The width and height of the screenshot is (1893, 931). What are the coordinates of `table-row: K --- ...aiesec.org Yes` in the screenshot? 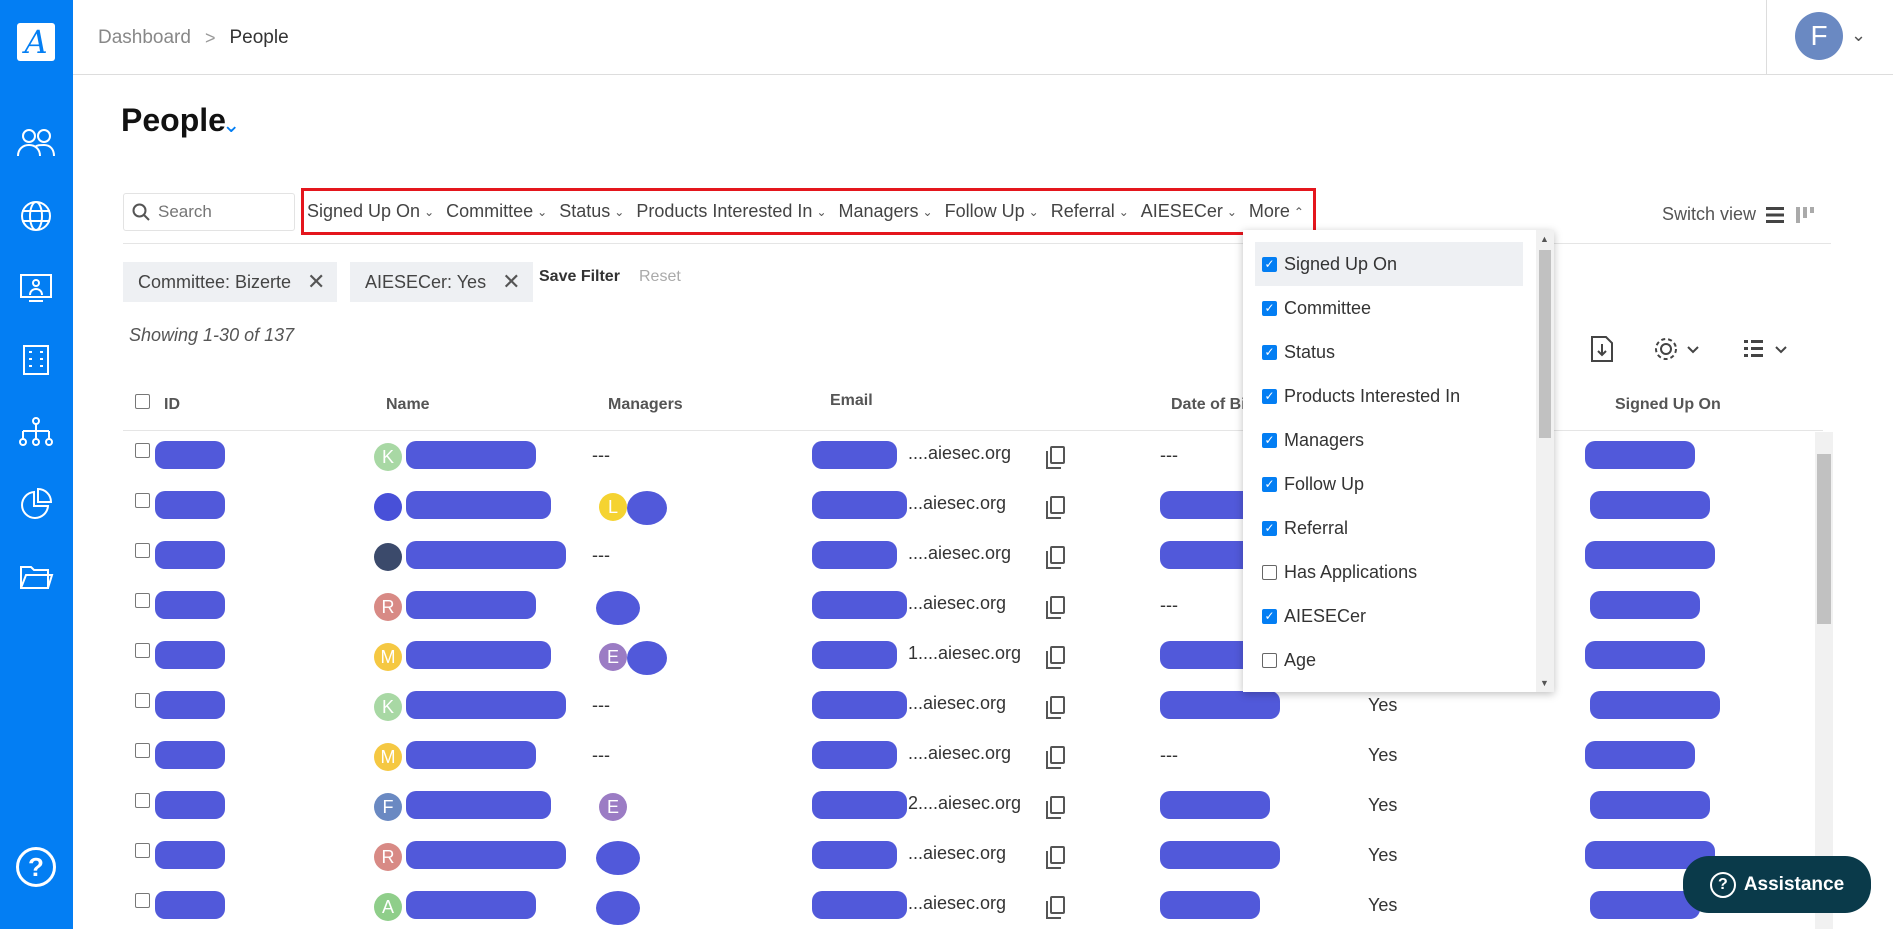 It's located at (946, 706).